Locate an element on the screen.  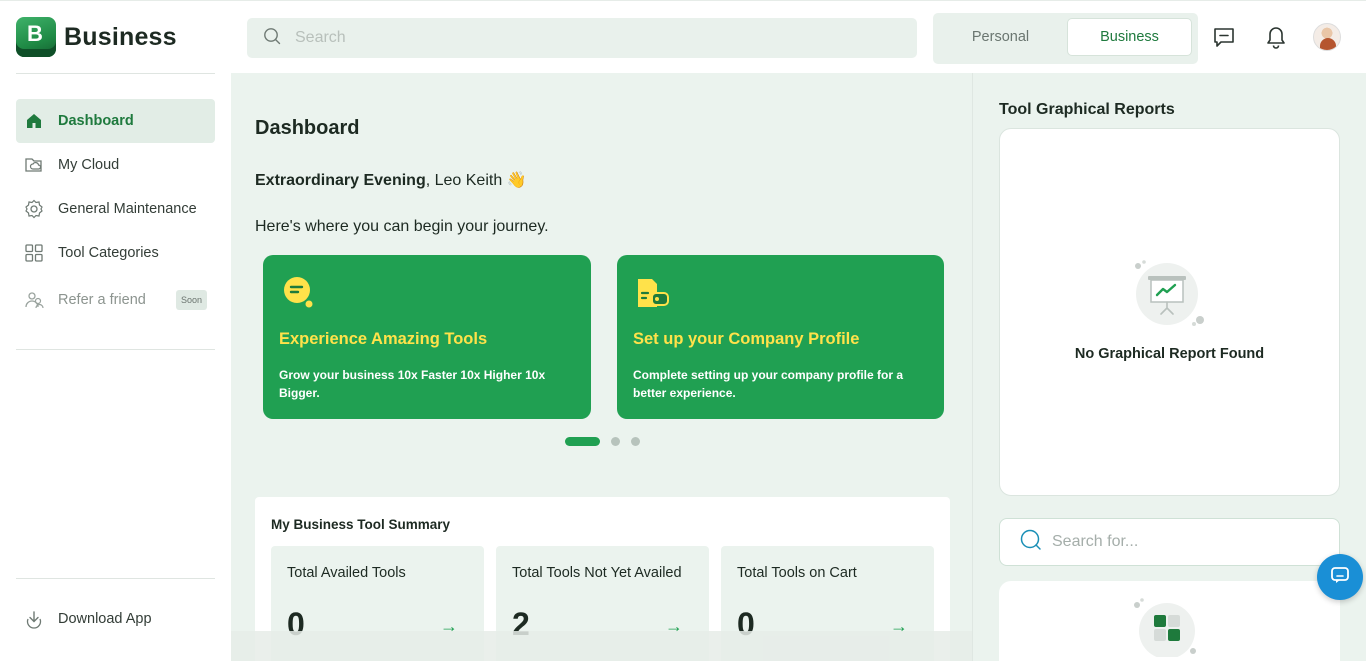
tools-empty-icon is located at coordinates (1168, 626).